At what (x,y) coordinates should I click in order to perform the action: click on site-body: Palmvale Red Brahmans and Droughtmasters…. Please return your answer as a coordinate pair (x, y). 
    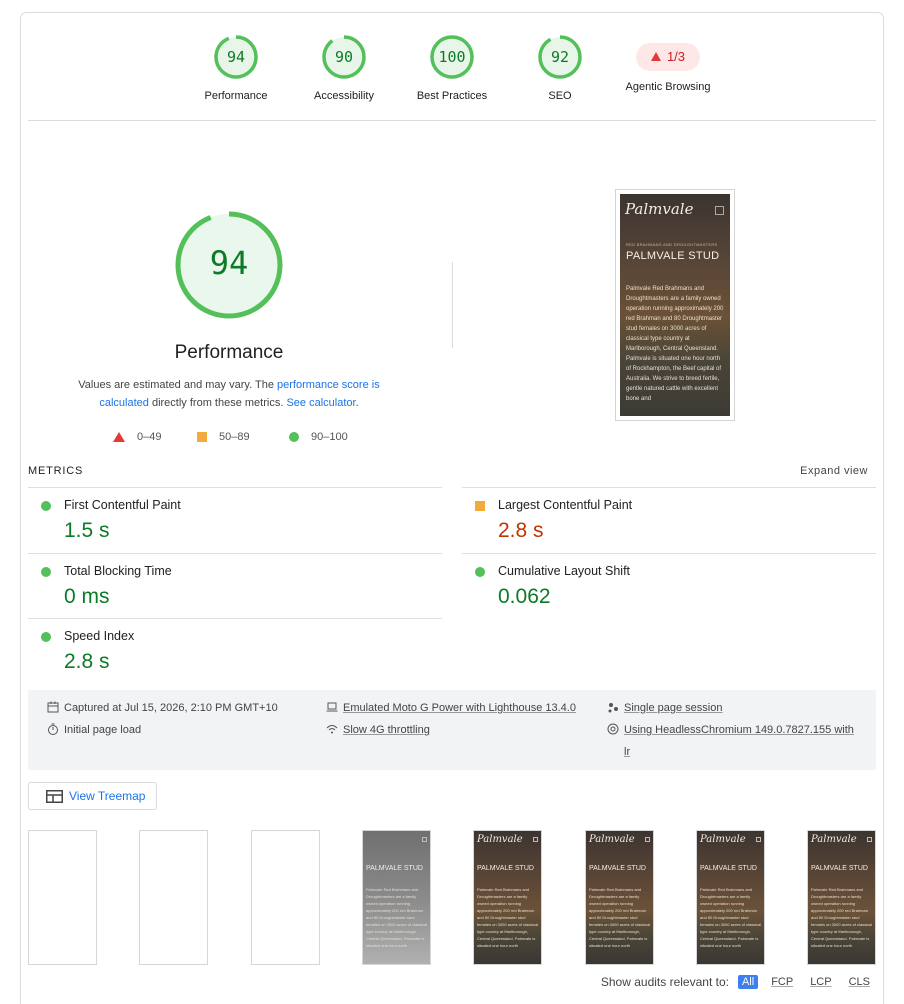
    Looking at the image, I should click on (675, 344).